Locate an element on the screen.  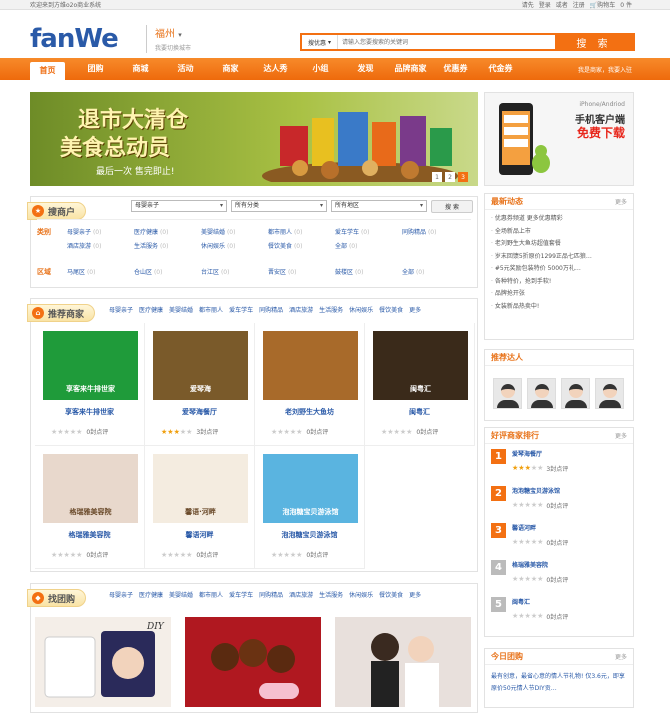
rank-item: 3 馨语河畔 ★★★★★ 0封点评 is located at coordinates (559, 536).